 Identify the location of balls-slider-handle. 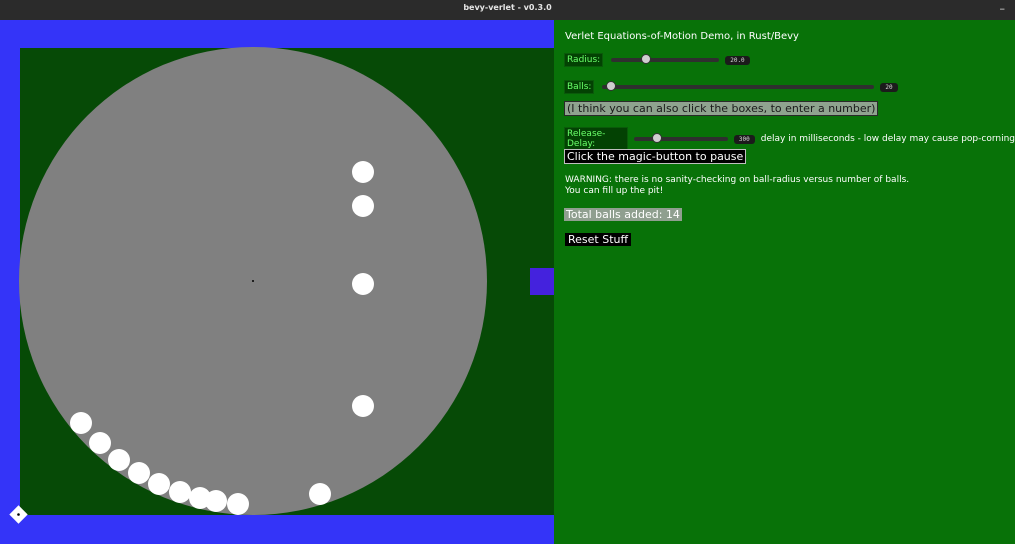
(610, 86).